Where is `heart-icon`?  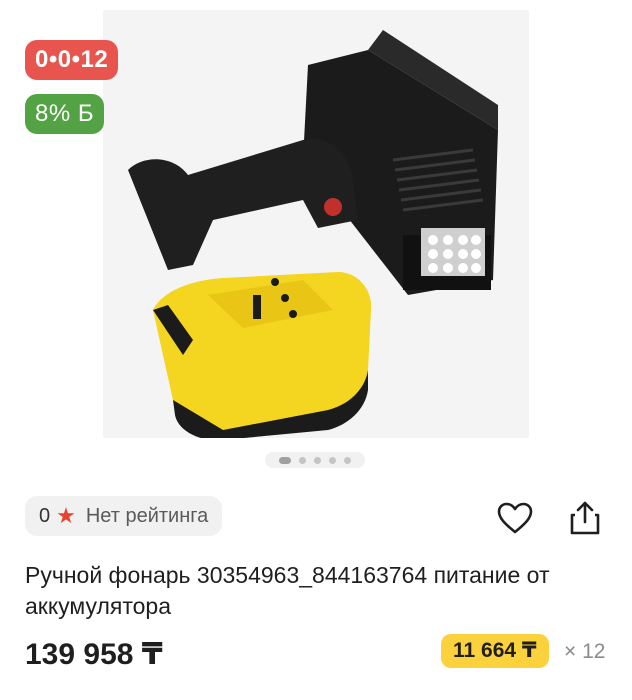
heart-icon is located at coordinates (515, 518).